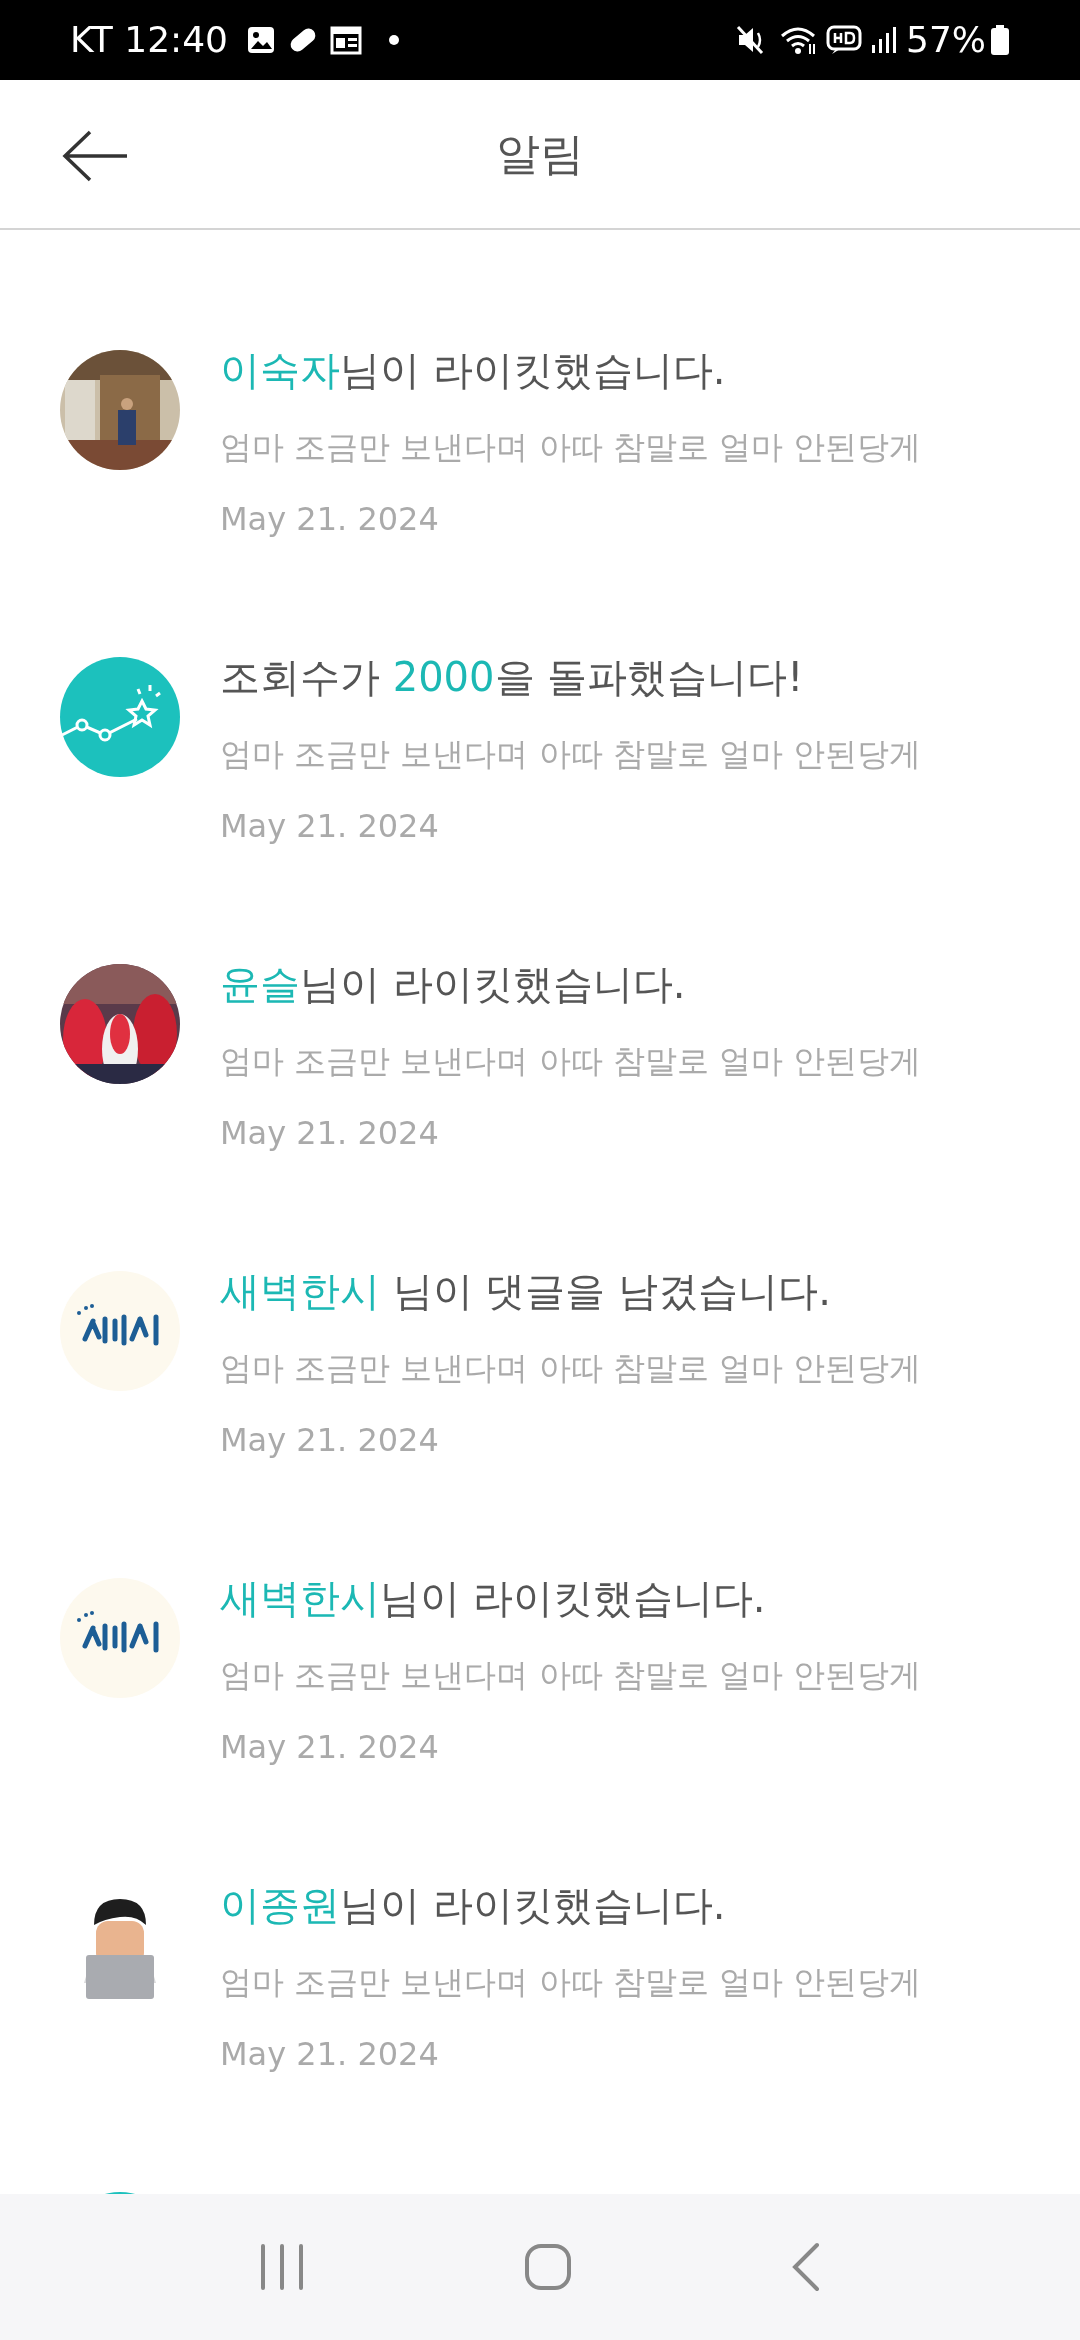 The height and width of the screenshot is (2340, 1080). What do you see at coordinates (805, 2267) in the screenshot?
I see `back-icon` at bounding box center [805, 2267].